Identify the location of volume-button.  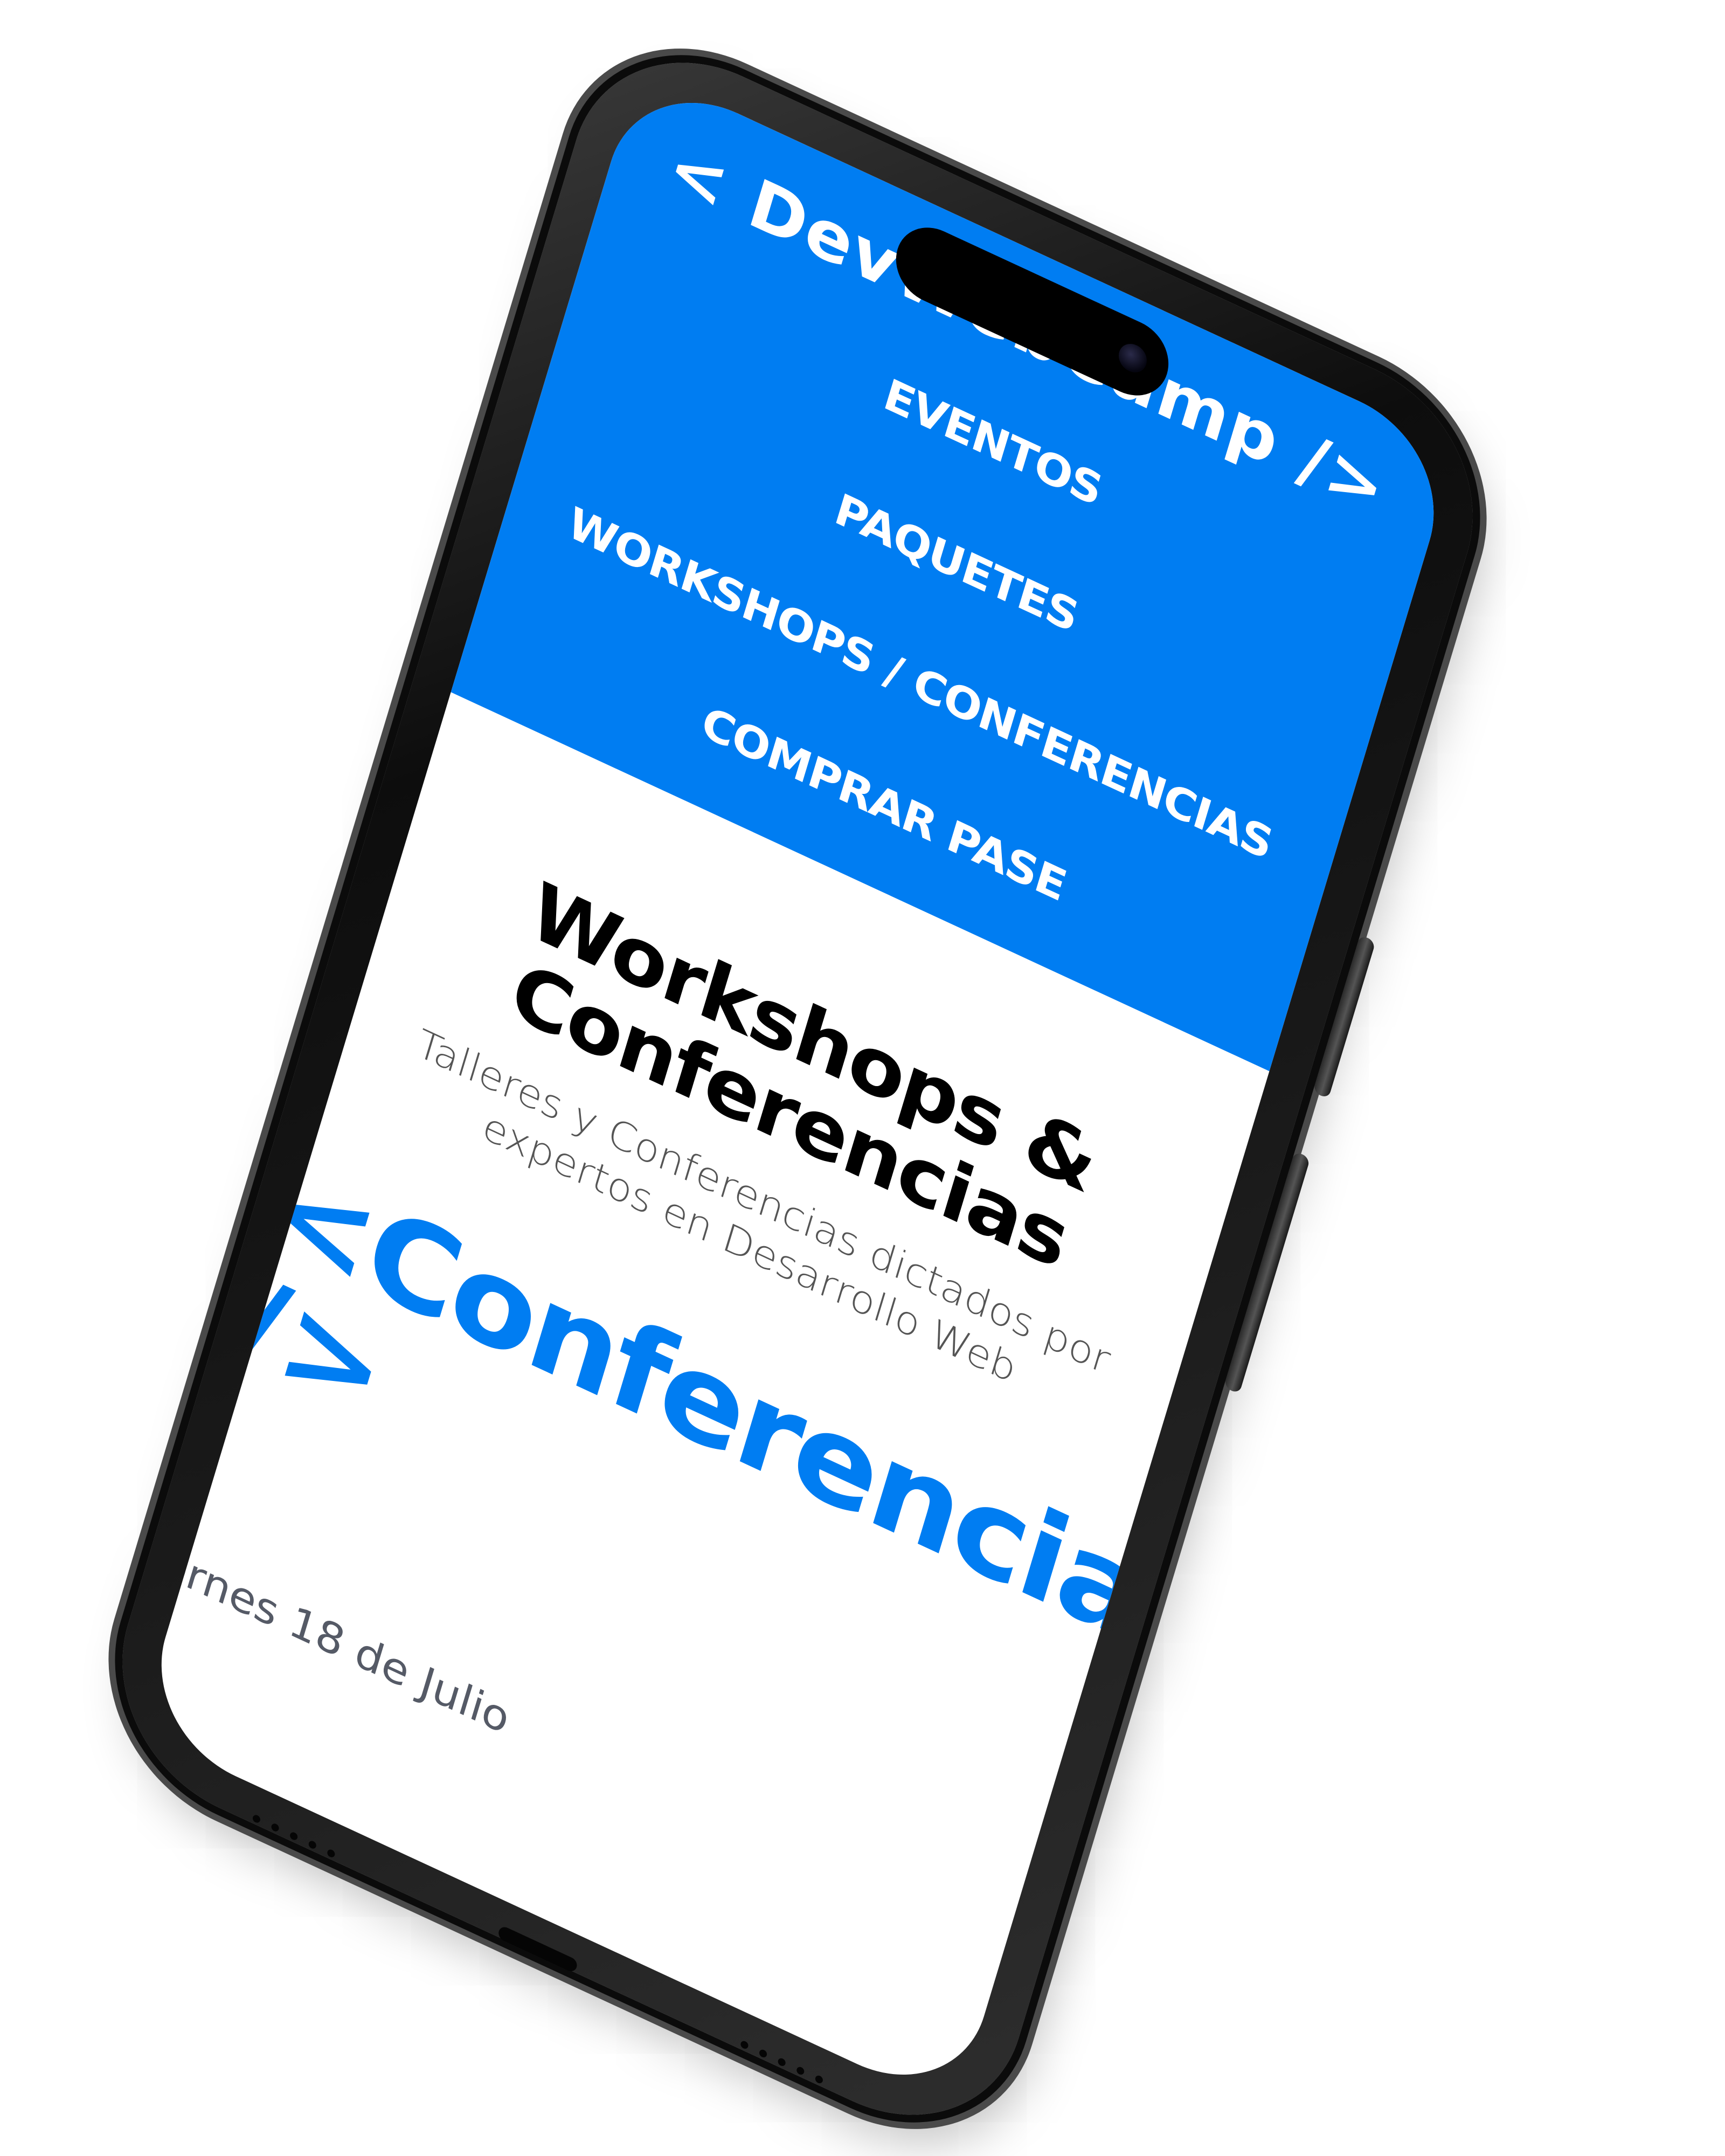
(1344, 1017).